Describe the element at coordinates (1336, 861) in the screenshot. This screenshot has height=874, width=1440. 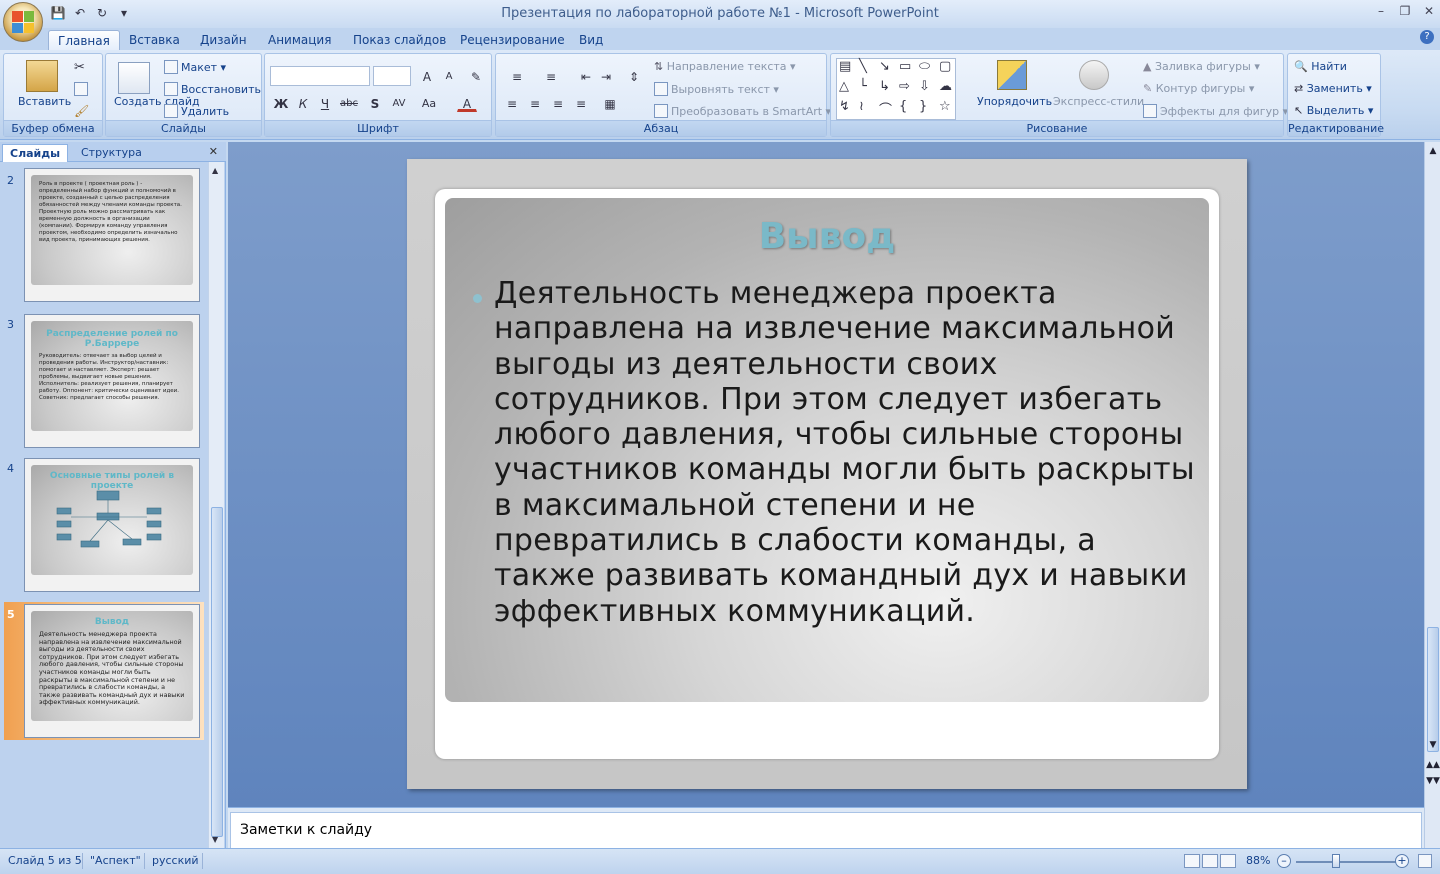
I see `zoom-slider-handle` at that location.